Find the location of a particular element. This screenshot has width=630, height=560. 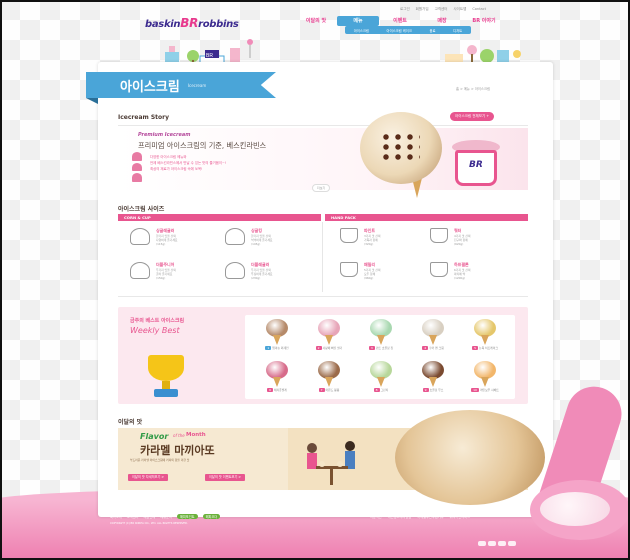

rank-label: 5 뉴욕 치즈케이크 is located at coordinates (485, 348).